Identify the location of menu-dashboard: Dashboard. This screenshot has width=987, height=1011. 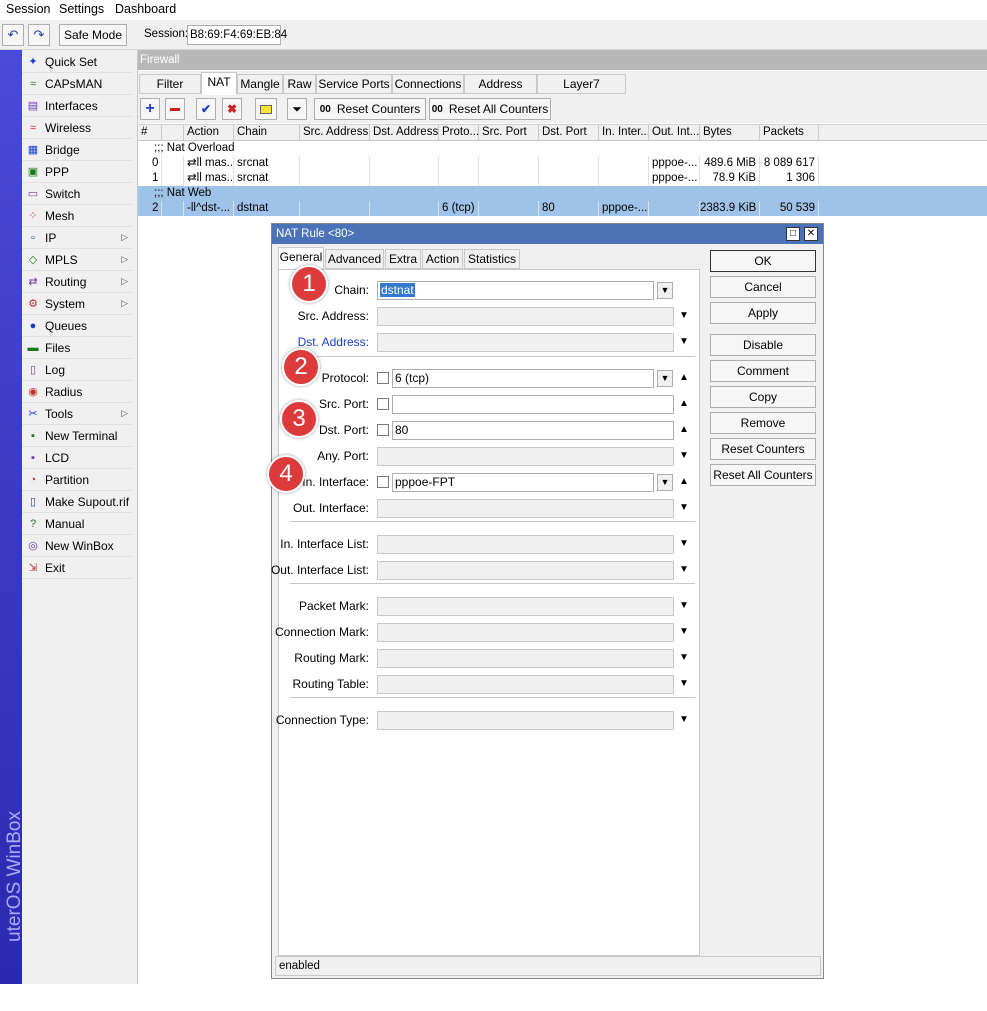
(145, 9).